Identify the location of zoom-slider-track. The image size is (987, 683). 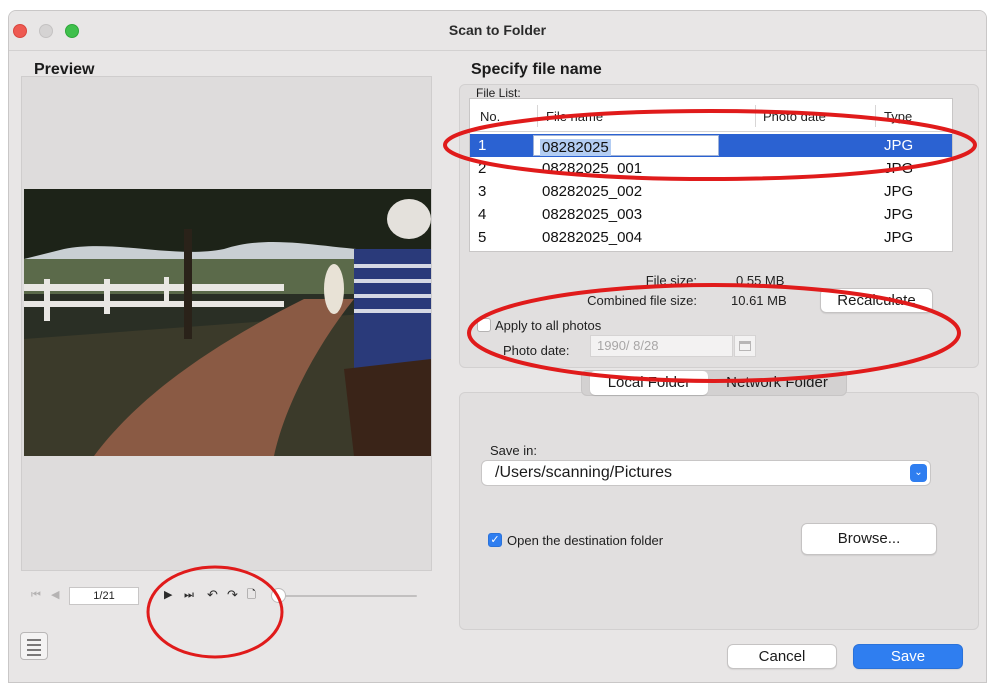
(347, 596).